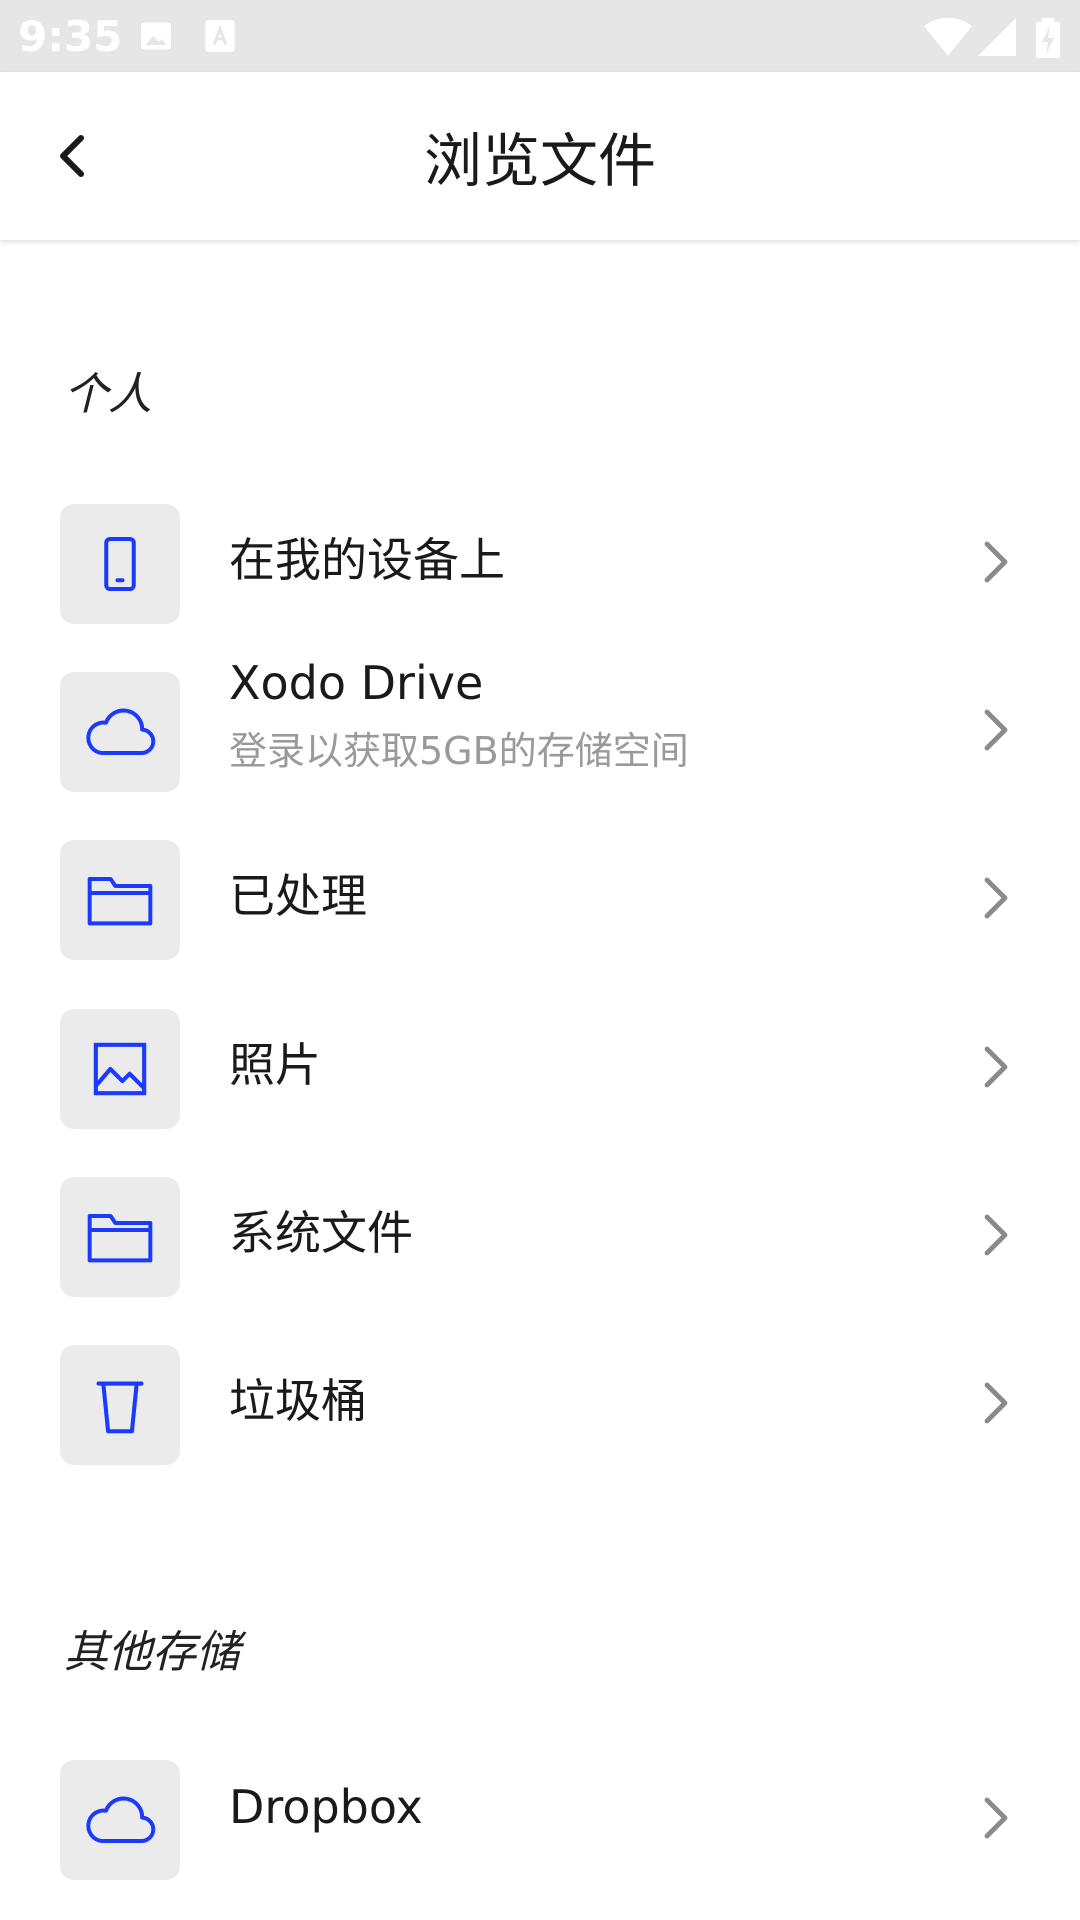 This screenshot has height=1920, width=1080. Describe the element at coordinates (298, 896) in the screenshot. I see `item-label: 已处理` at that location.